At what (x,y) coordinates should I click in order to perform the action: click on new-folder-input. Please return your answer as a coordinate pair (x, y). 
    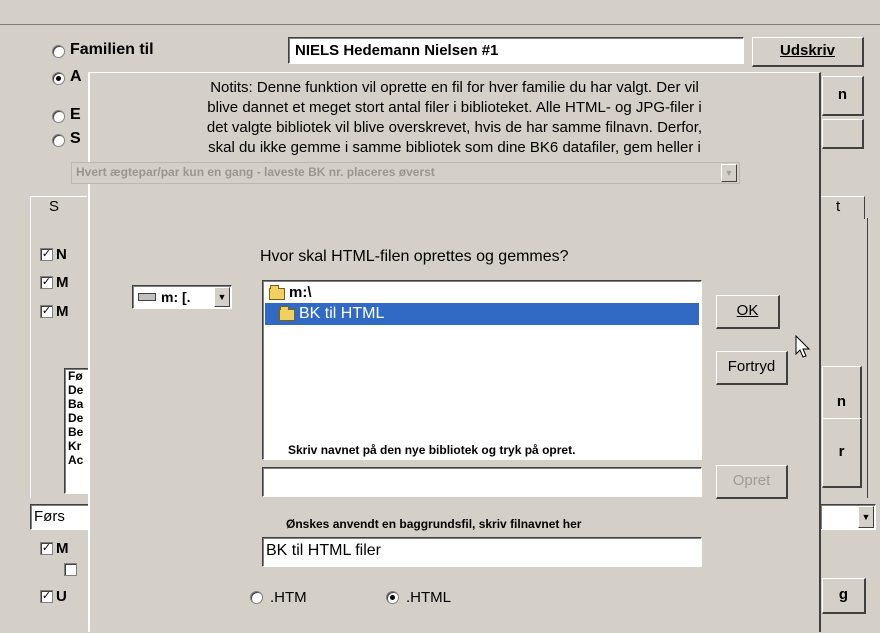
    Looking at the image, I should click on (482, 482).